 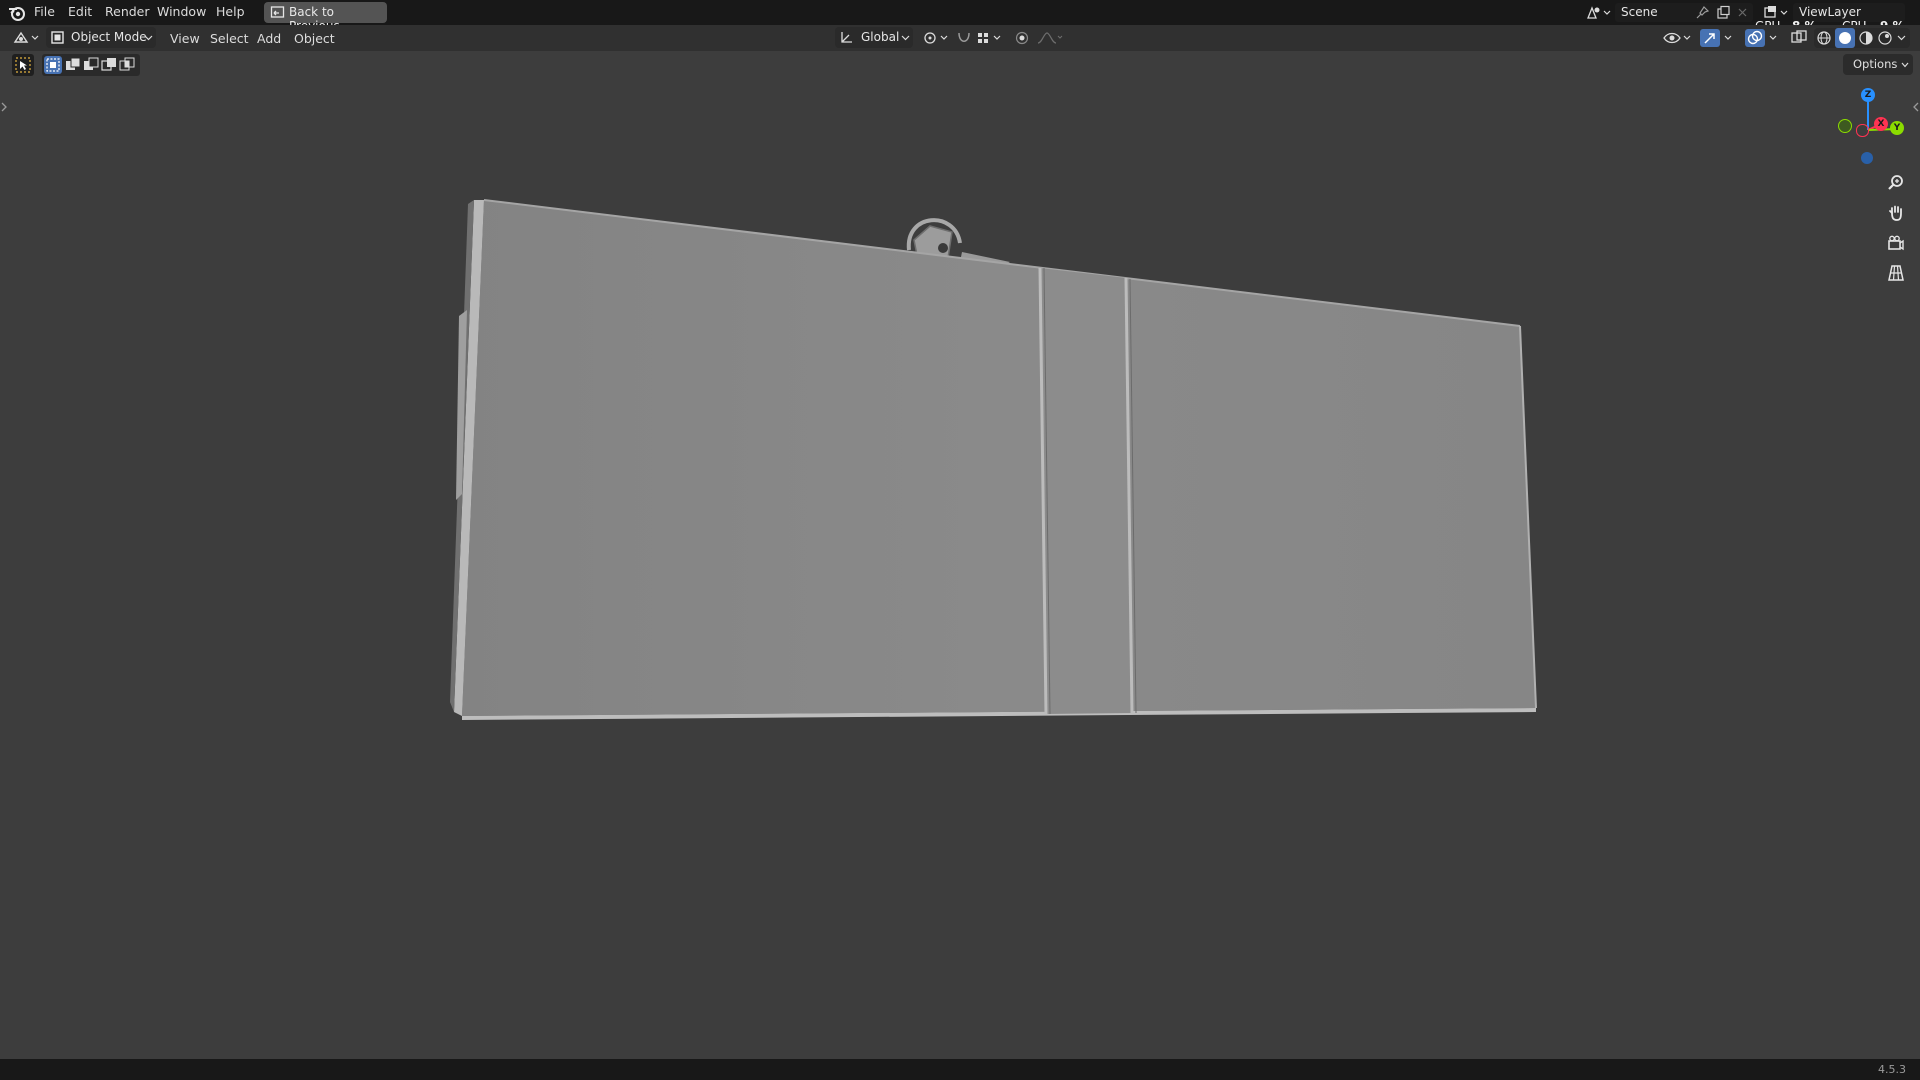 What do you see at coordinates (109, 37) in the screenshot?
I see `object-mode-label: Object Mode` at bounding box center [109, 37].